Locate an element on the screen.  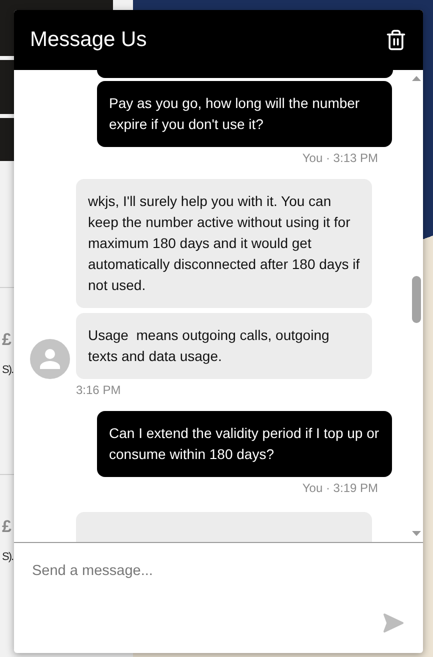
scroll-down-icon is located at coordinates (416, 533).